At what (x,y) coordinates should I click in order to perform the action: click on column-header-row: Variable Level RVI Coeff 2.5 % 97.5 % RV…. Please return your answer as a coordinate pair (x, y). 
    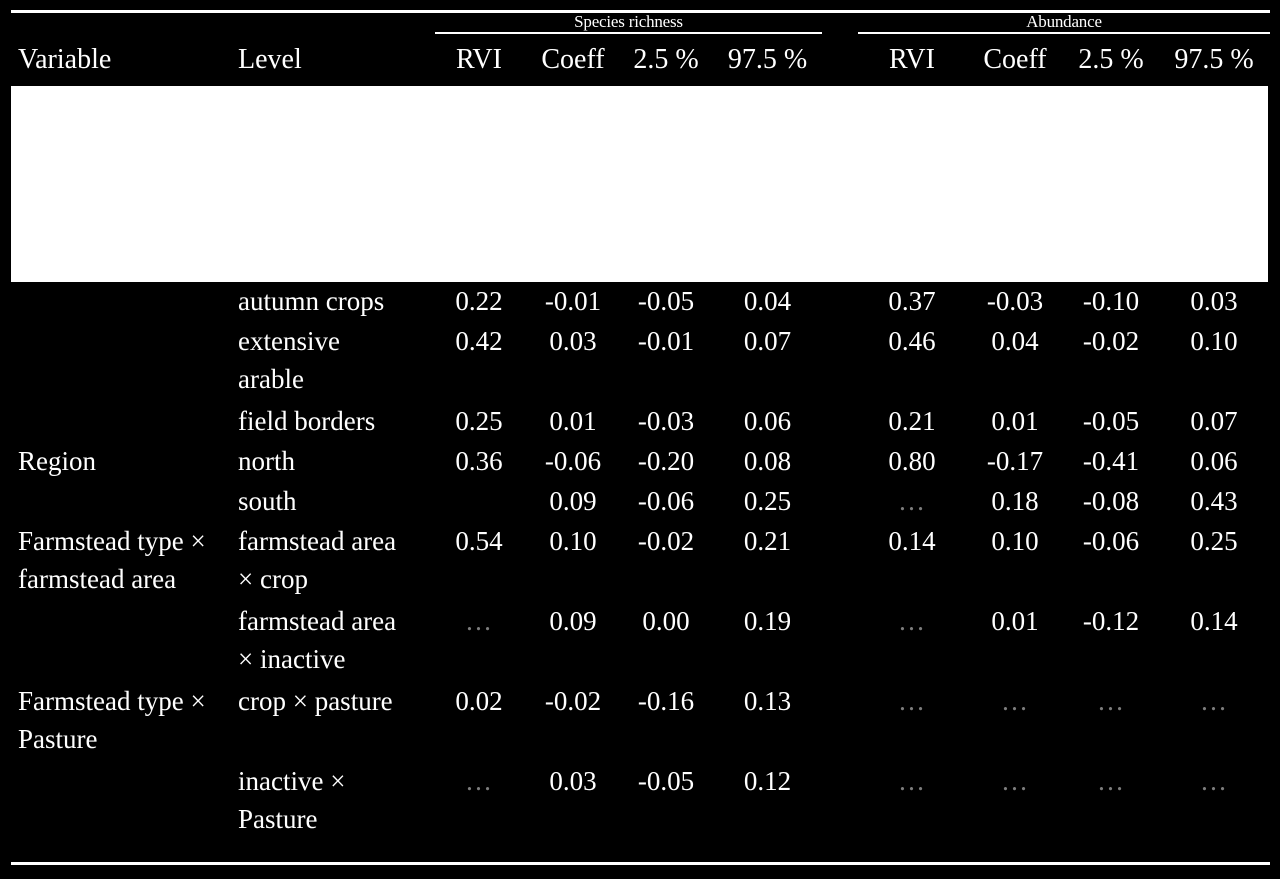
    Looking at the image, I should click on (640, 62).